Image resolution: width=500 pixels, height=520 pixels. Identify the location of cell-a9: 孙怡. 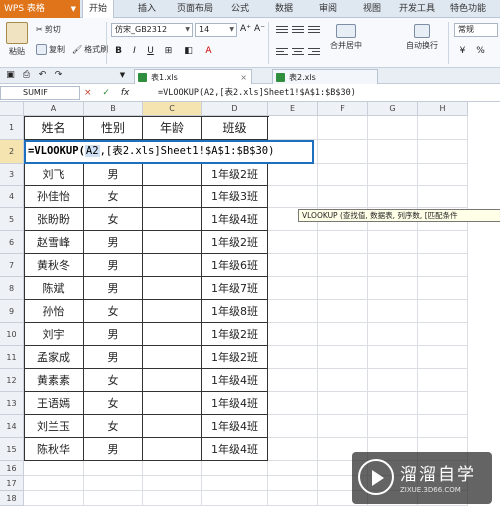
(54, 311).